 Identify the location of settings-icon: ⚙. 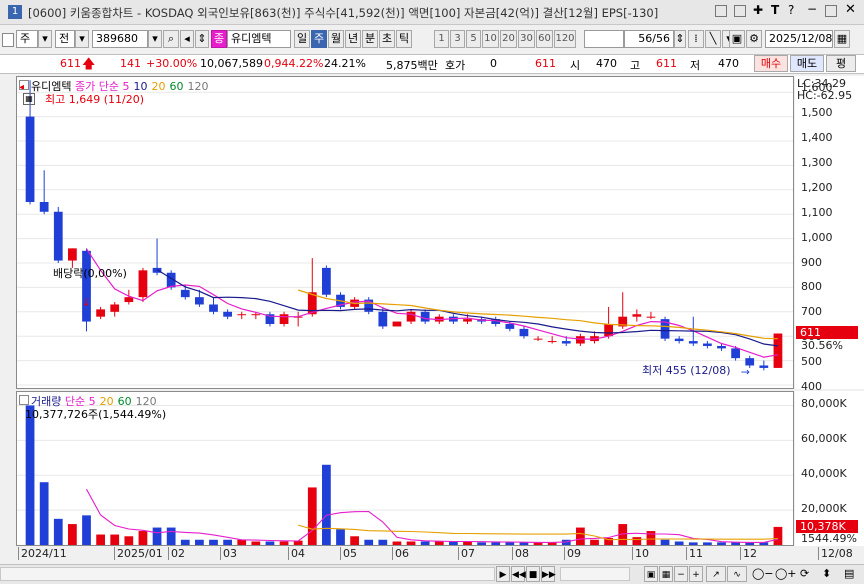
(754, 39).